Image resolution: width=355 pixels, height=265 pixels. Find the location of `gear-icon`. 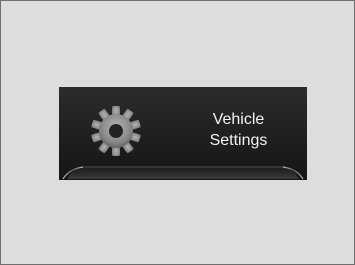

gear-icon is located at coordinates (116, 131).